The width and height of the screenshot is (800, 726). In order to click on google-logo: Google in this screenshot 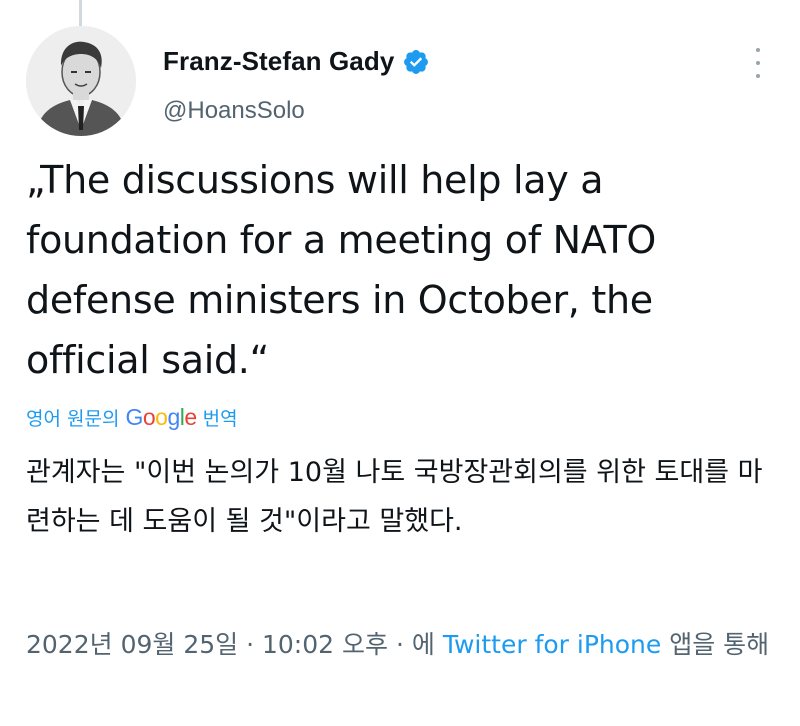, I will do `click(161, 417)`.